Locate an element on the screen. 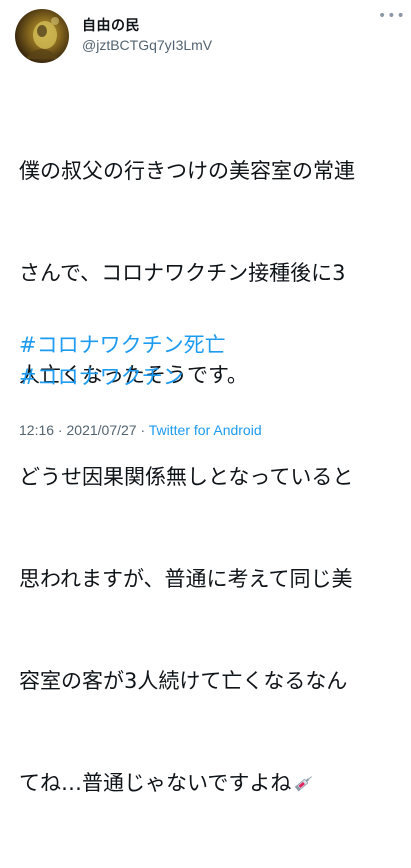 This screenshot has width=411, height=868. tweet-source: Twitter for Android is located at coordinates (205, 430).